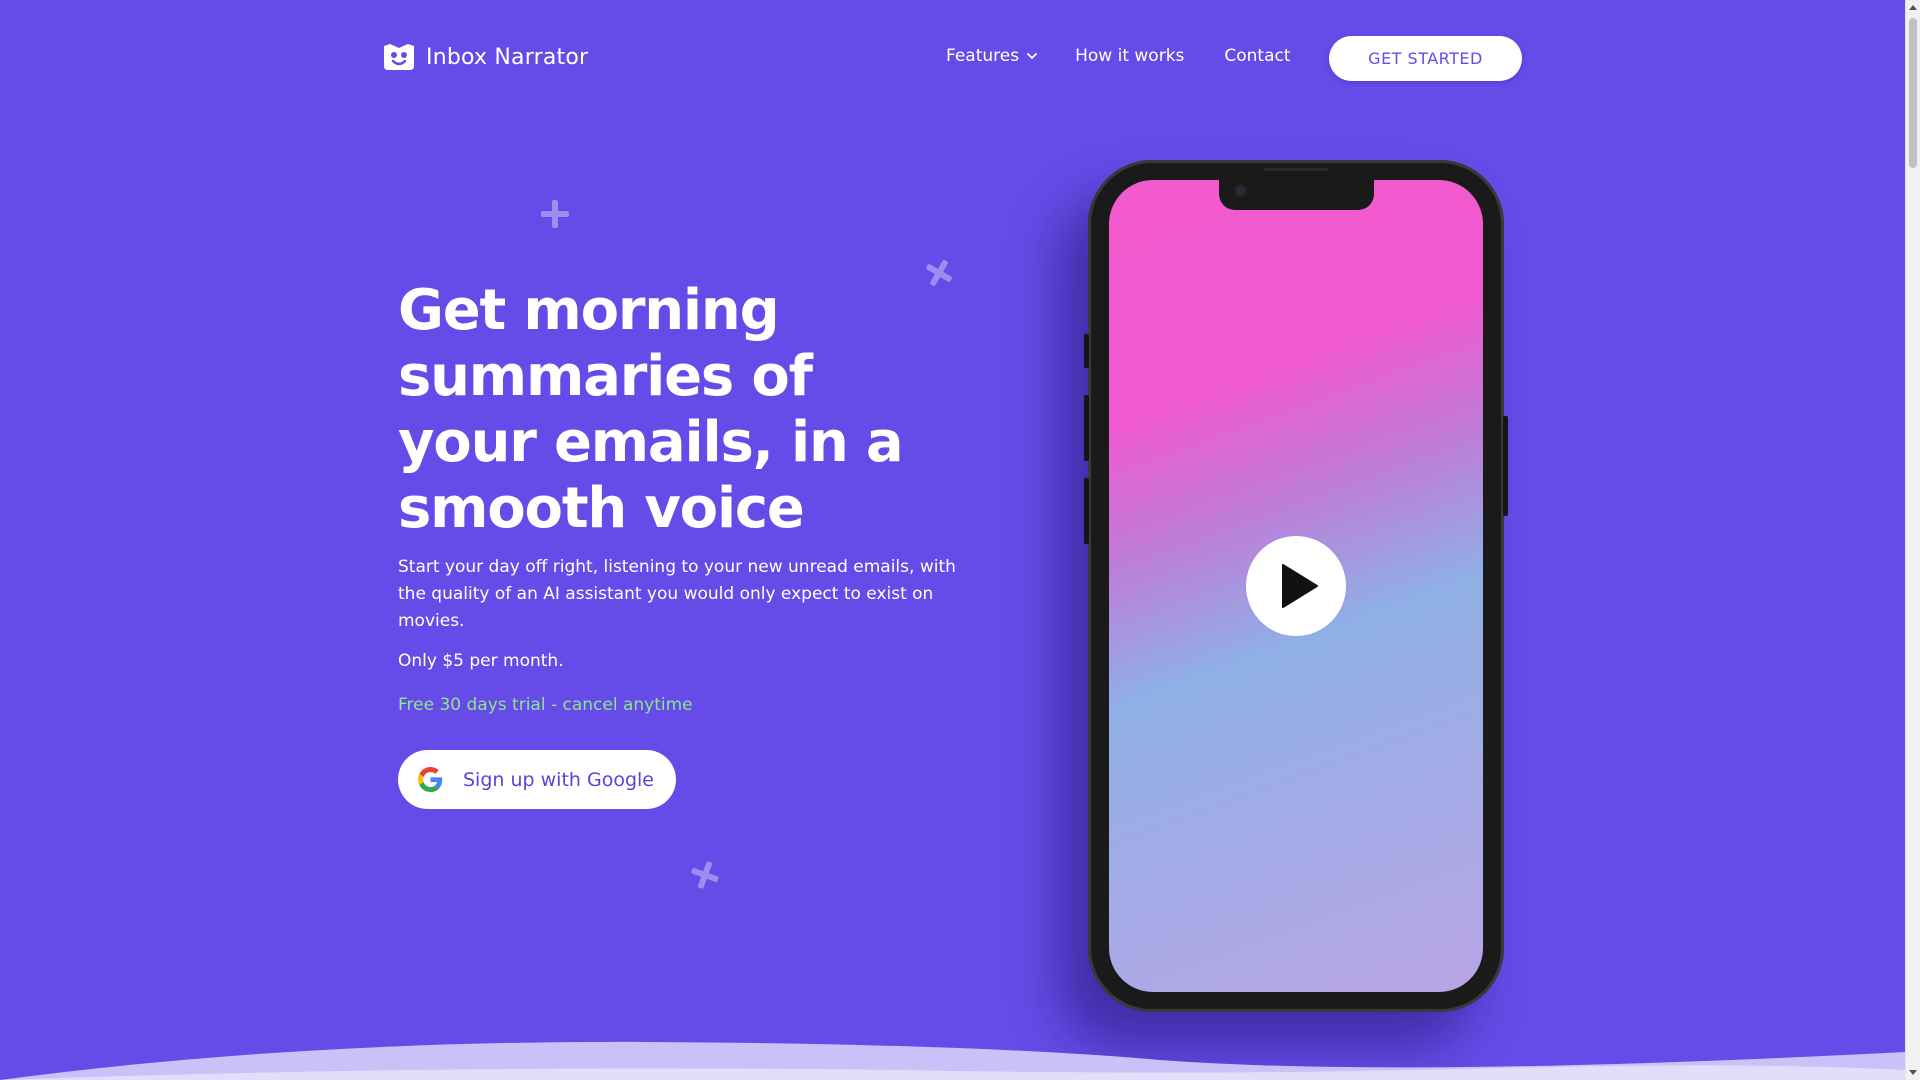 The image size is (1920, 1080). I want to click on phone-notch, so click(1296, 195).